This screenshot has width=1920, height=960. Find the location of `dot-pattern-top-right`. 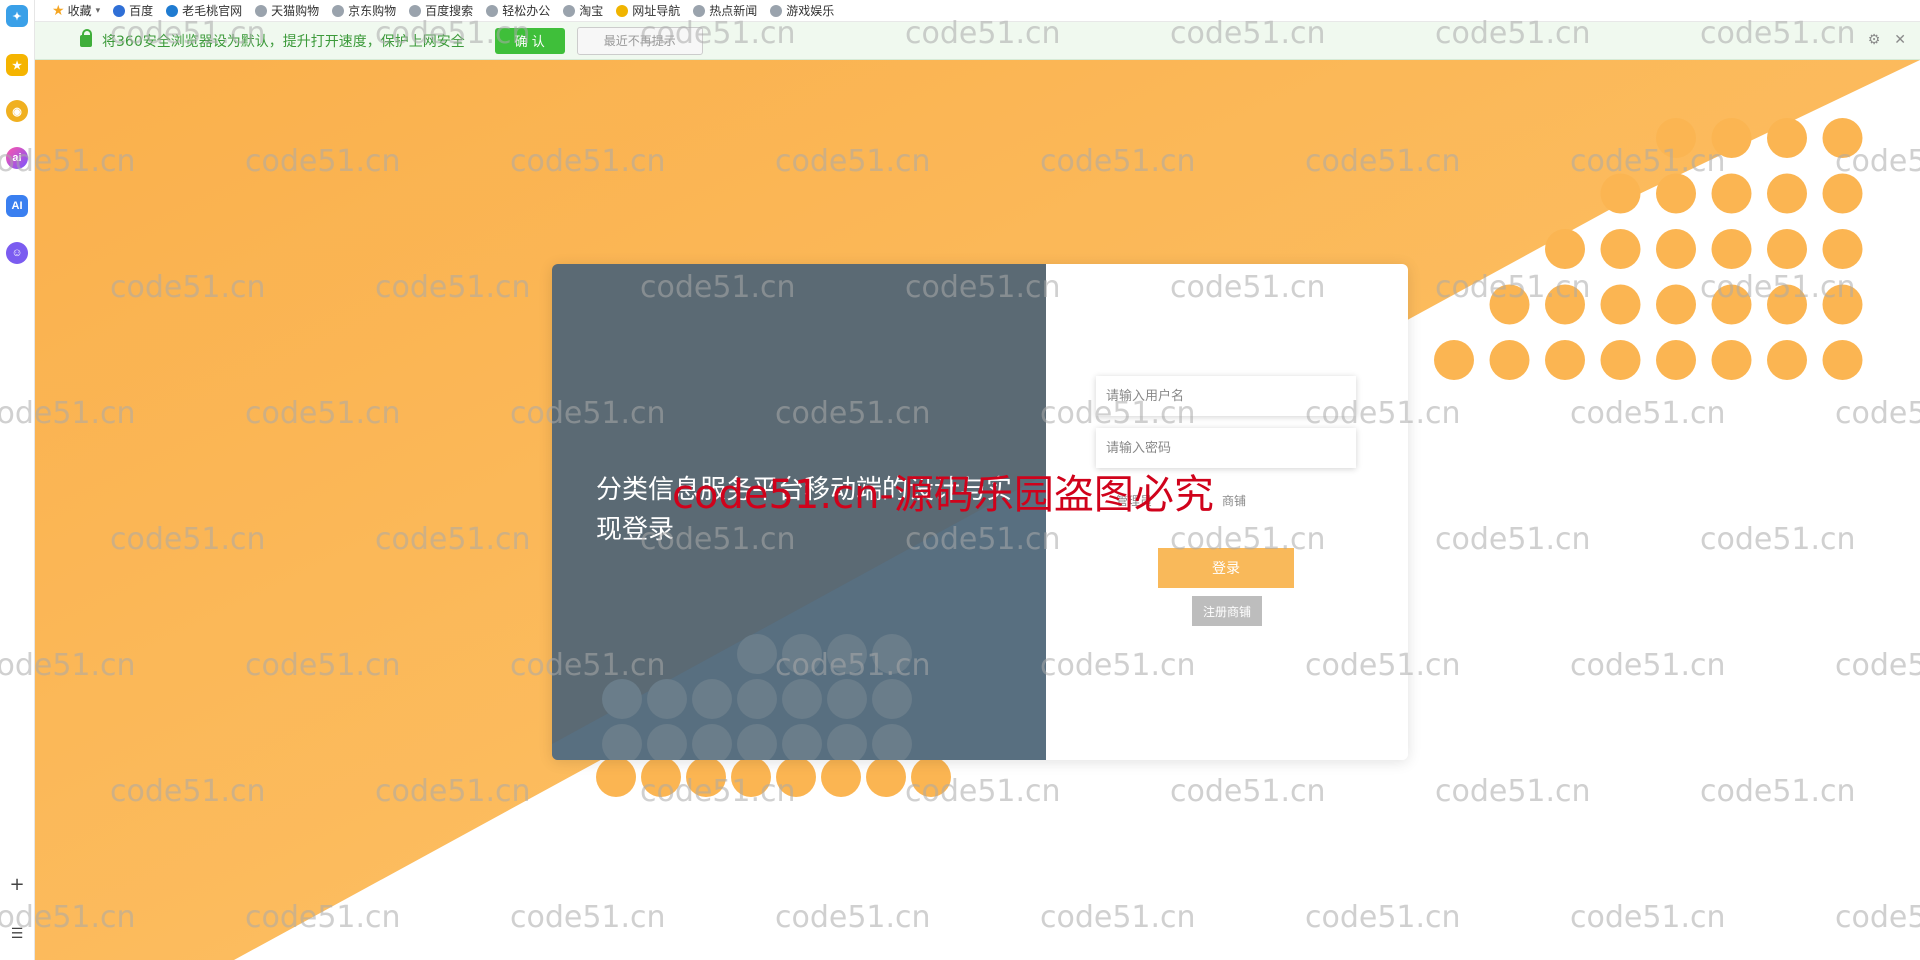

dot-pattern-top-right is located at coordinates (1648, 249).